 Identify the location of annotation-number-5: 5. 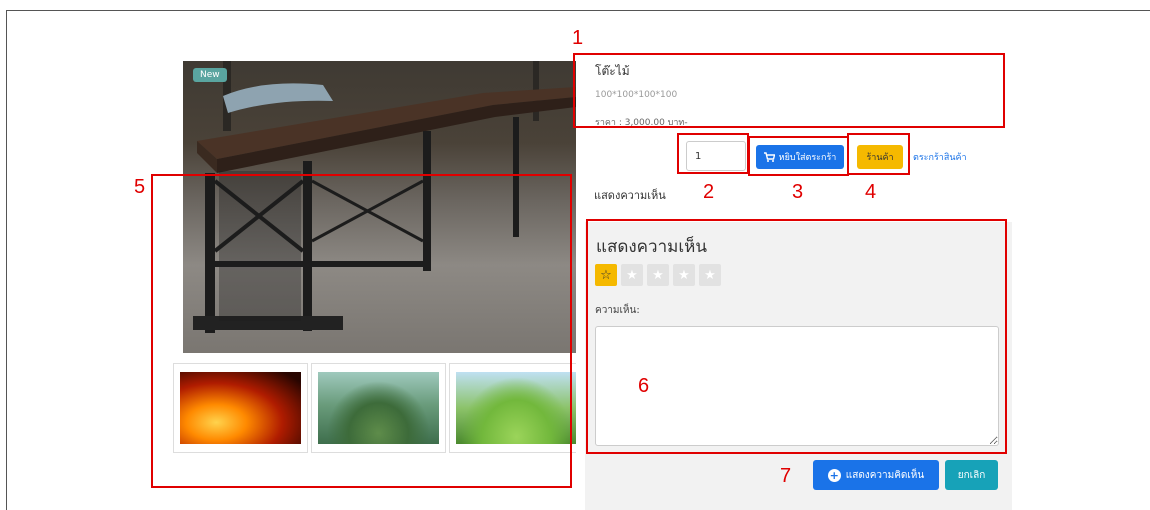
(140, 187).